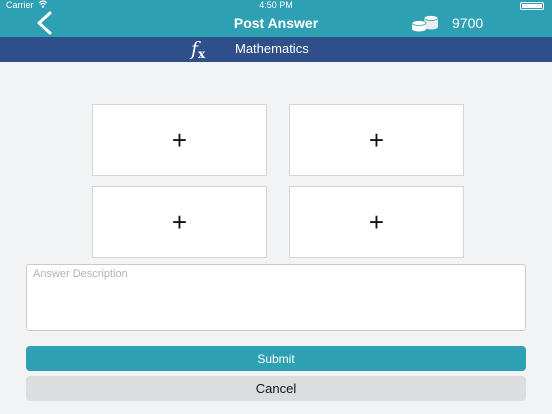 The height and width of the screenshot is (414, 552). I want to click on image-upload-slot-4: +, so click(376, 222).